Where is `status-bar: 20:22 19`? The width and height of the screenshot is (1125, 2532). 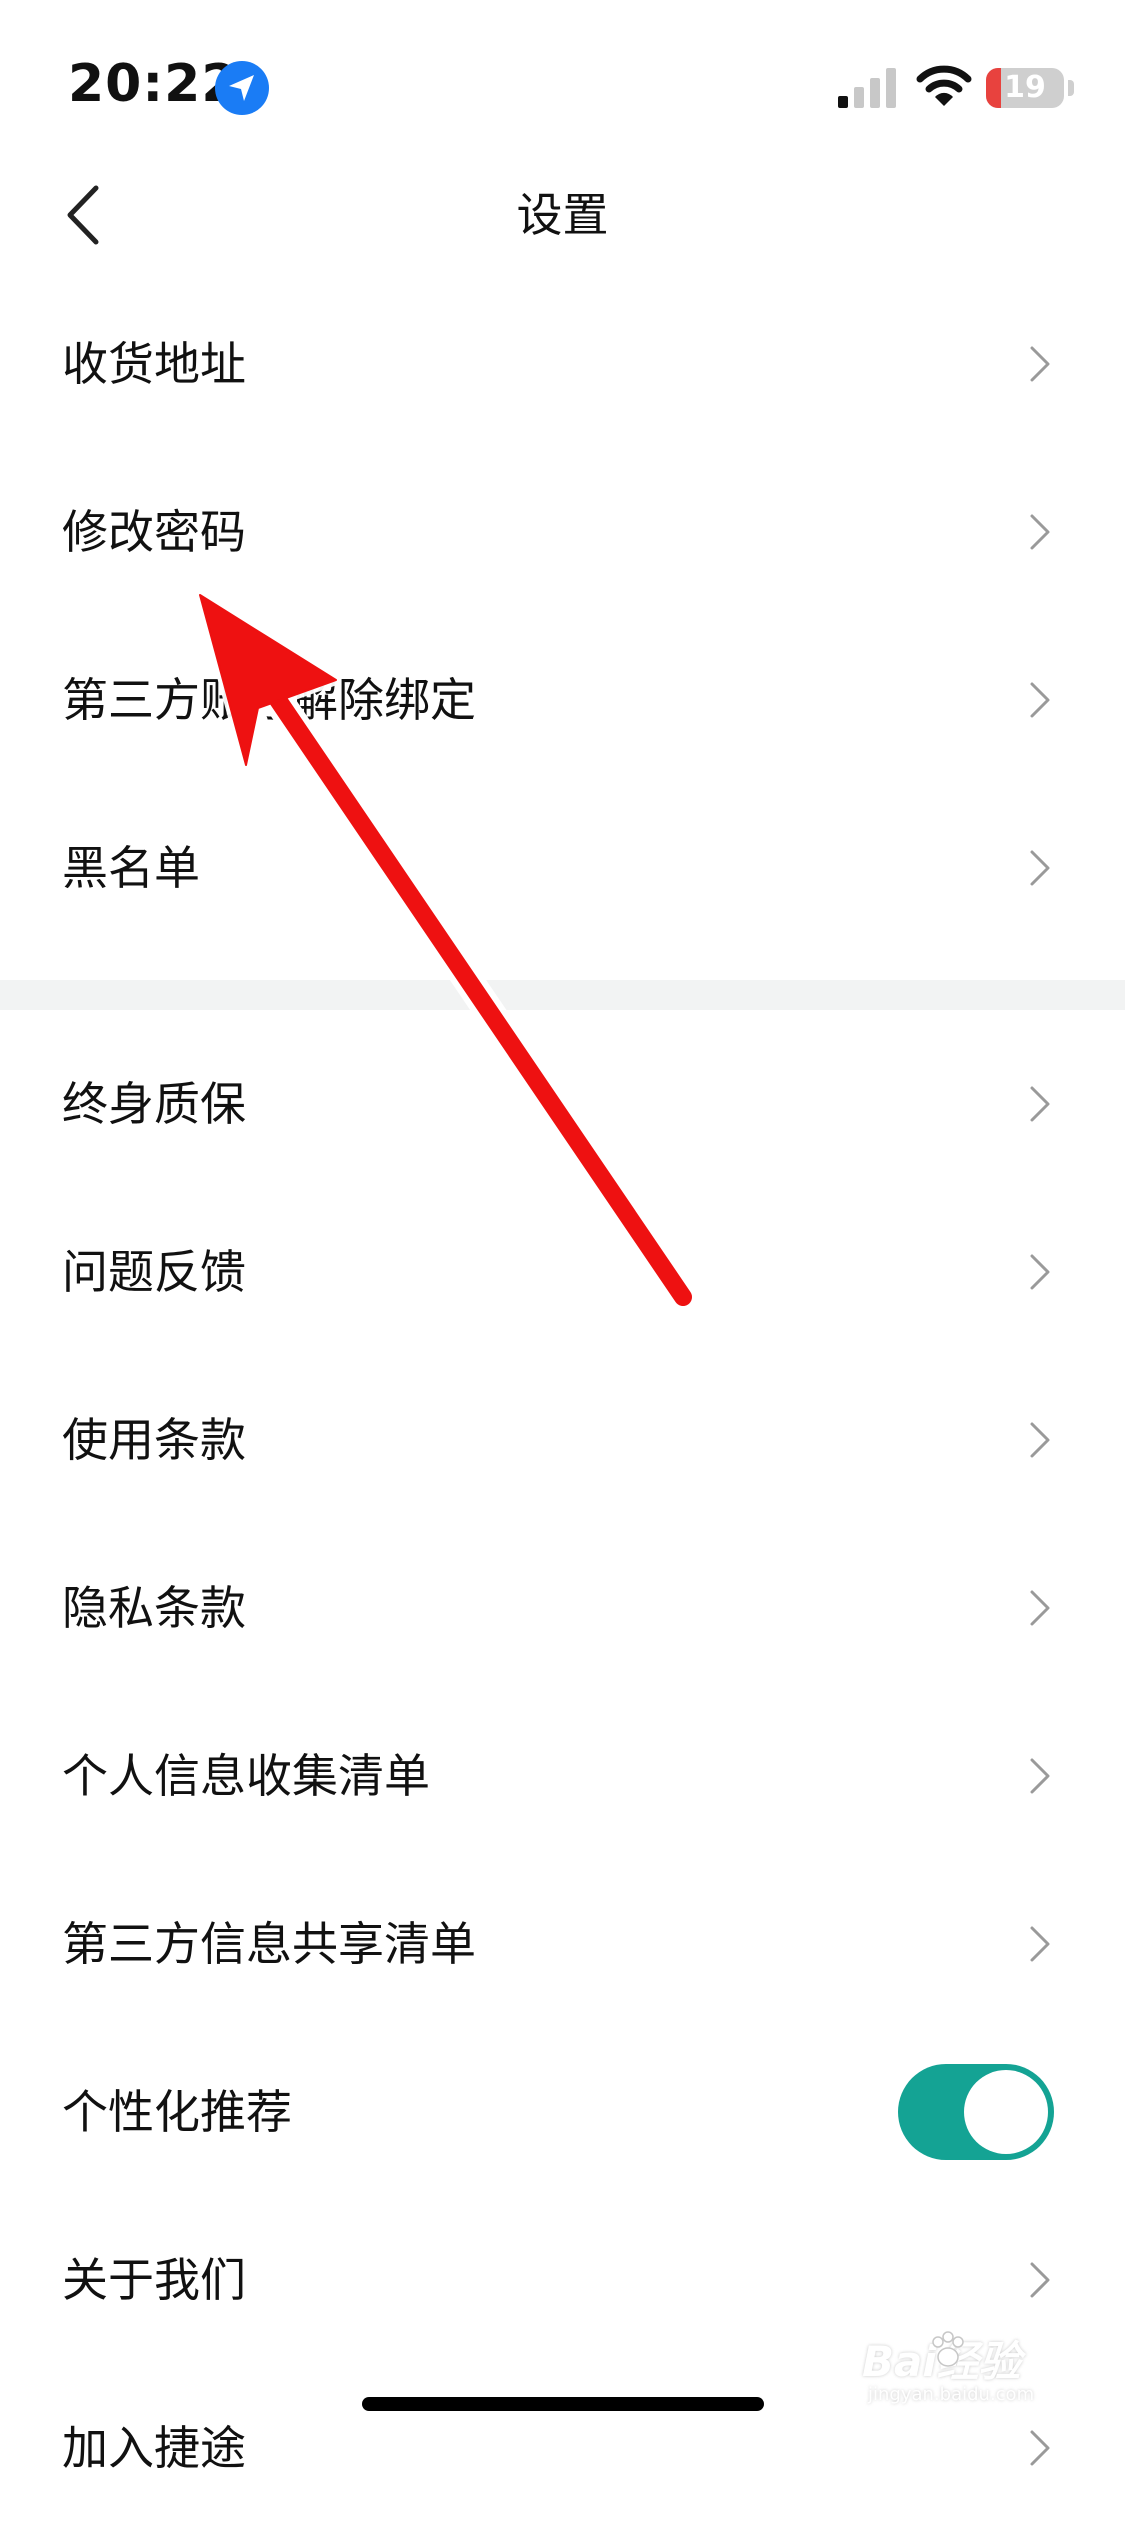 status-bar: 20:22 19 is located at coordinates (562, 75).